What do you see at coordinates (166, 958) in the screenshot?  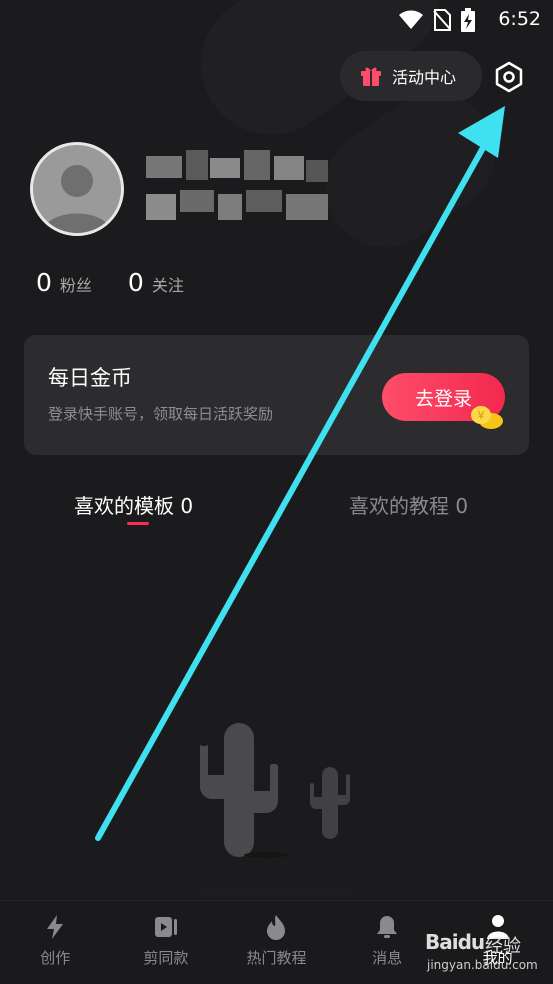 I see `nav-label-same-style: 剪同款` at bounding box center [166, 958].